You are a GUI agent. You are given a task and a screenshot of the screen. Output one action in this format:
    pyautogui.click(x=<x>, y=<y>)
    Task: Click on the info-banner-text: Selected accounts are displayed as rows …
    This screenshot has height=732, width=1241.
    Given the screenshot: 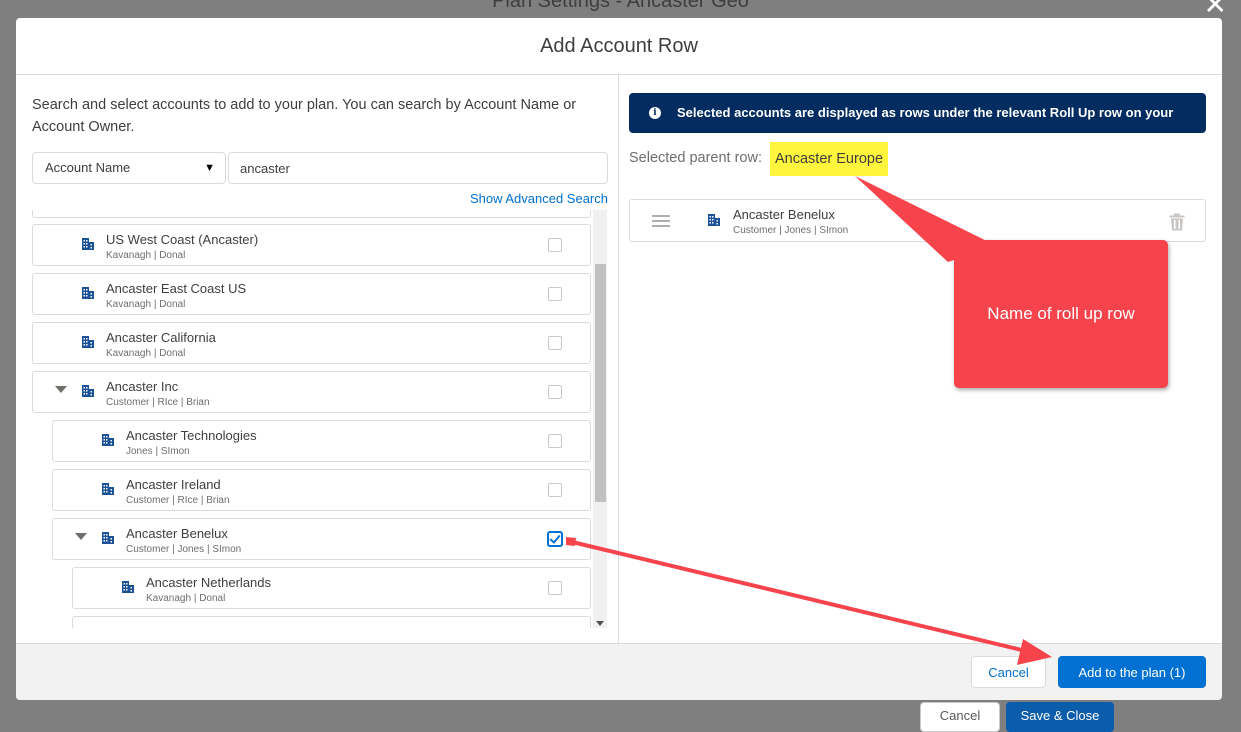 What is the action you would take?
    pyautogui.click(x=925, y=112)
    